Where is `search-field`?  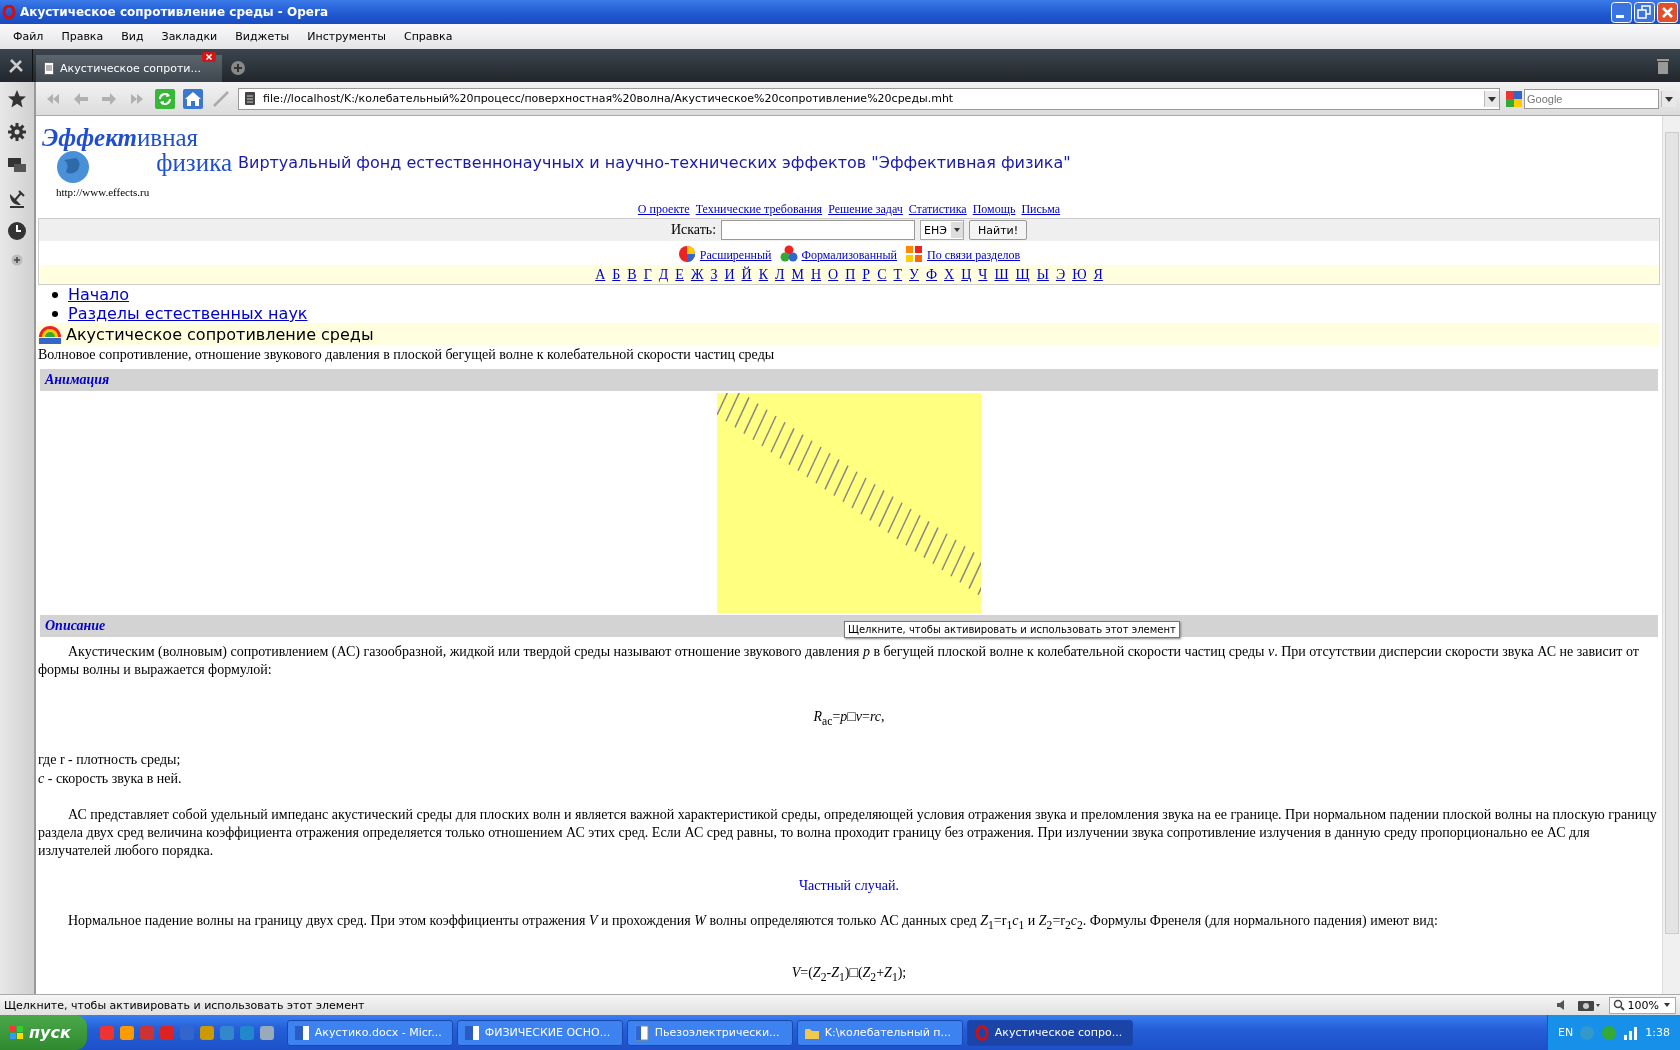 search-field is located at coordinates (818, 230).